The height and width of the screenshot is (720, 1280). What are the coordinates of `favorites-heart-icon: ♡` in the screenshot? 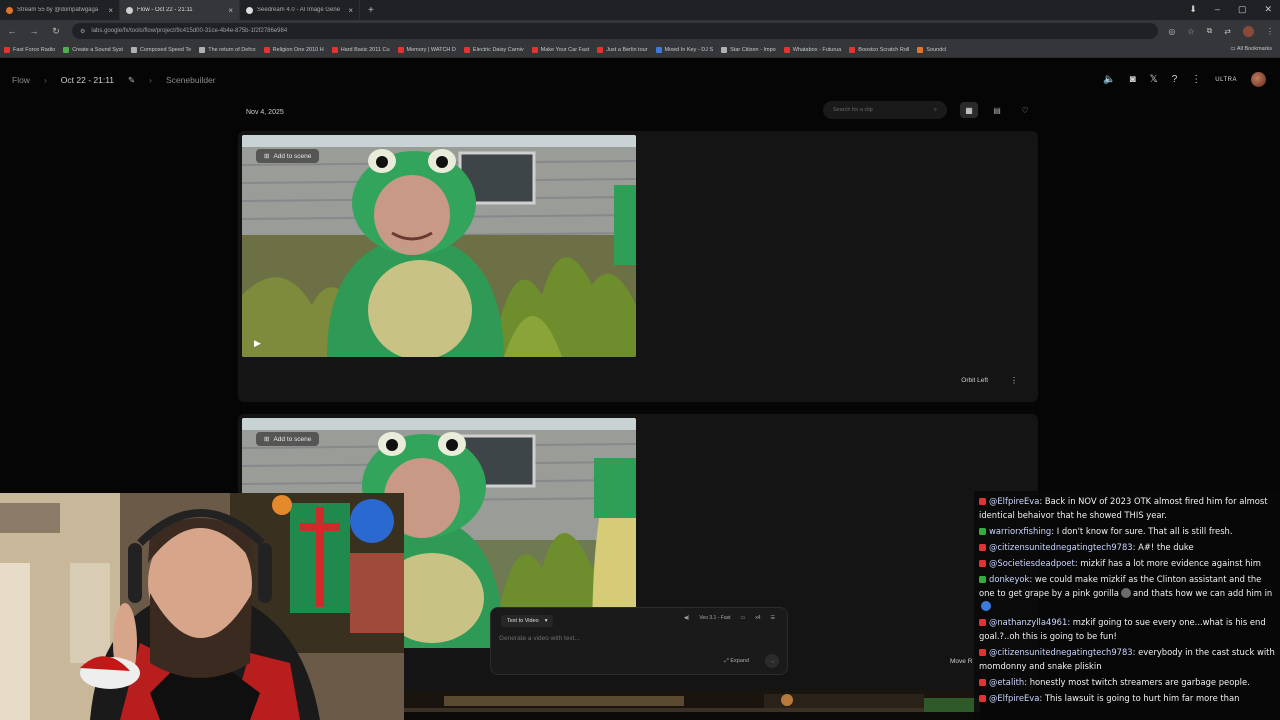 It's located at (1025, 110).